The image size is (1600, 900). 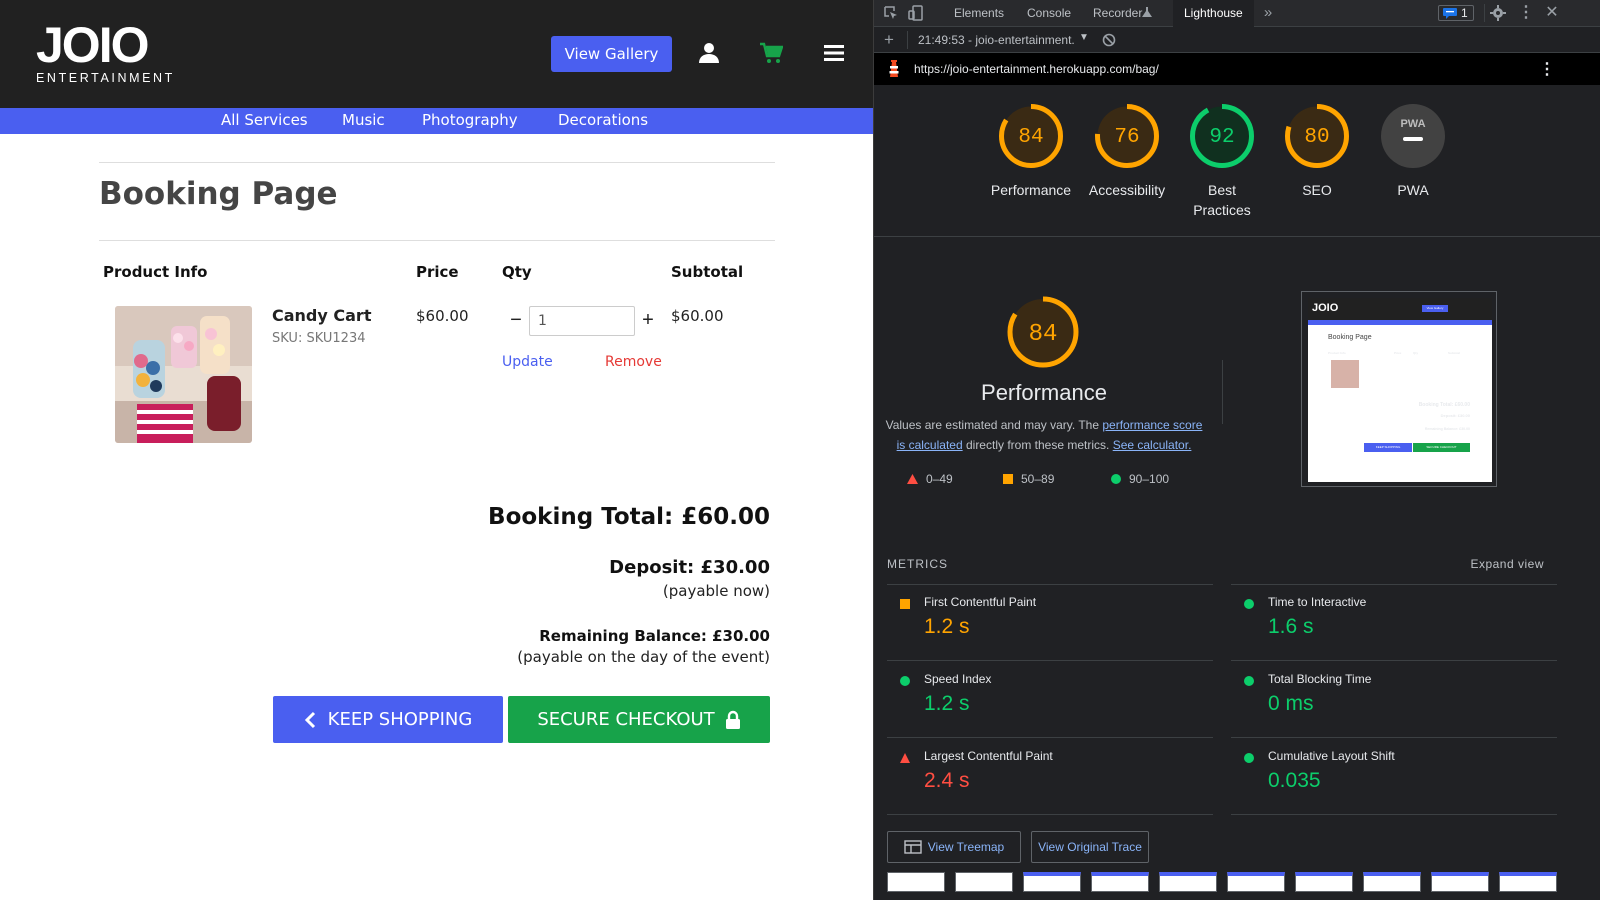 I want to click on legend-pass: 90–100, so click(x=1140, y=479).